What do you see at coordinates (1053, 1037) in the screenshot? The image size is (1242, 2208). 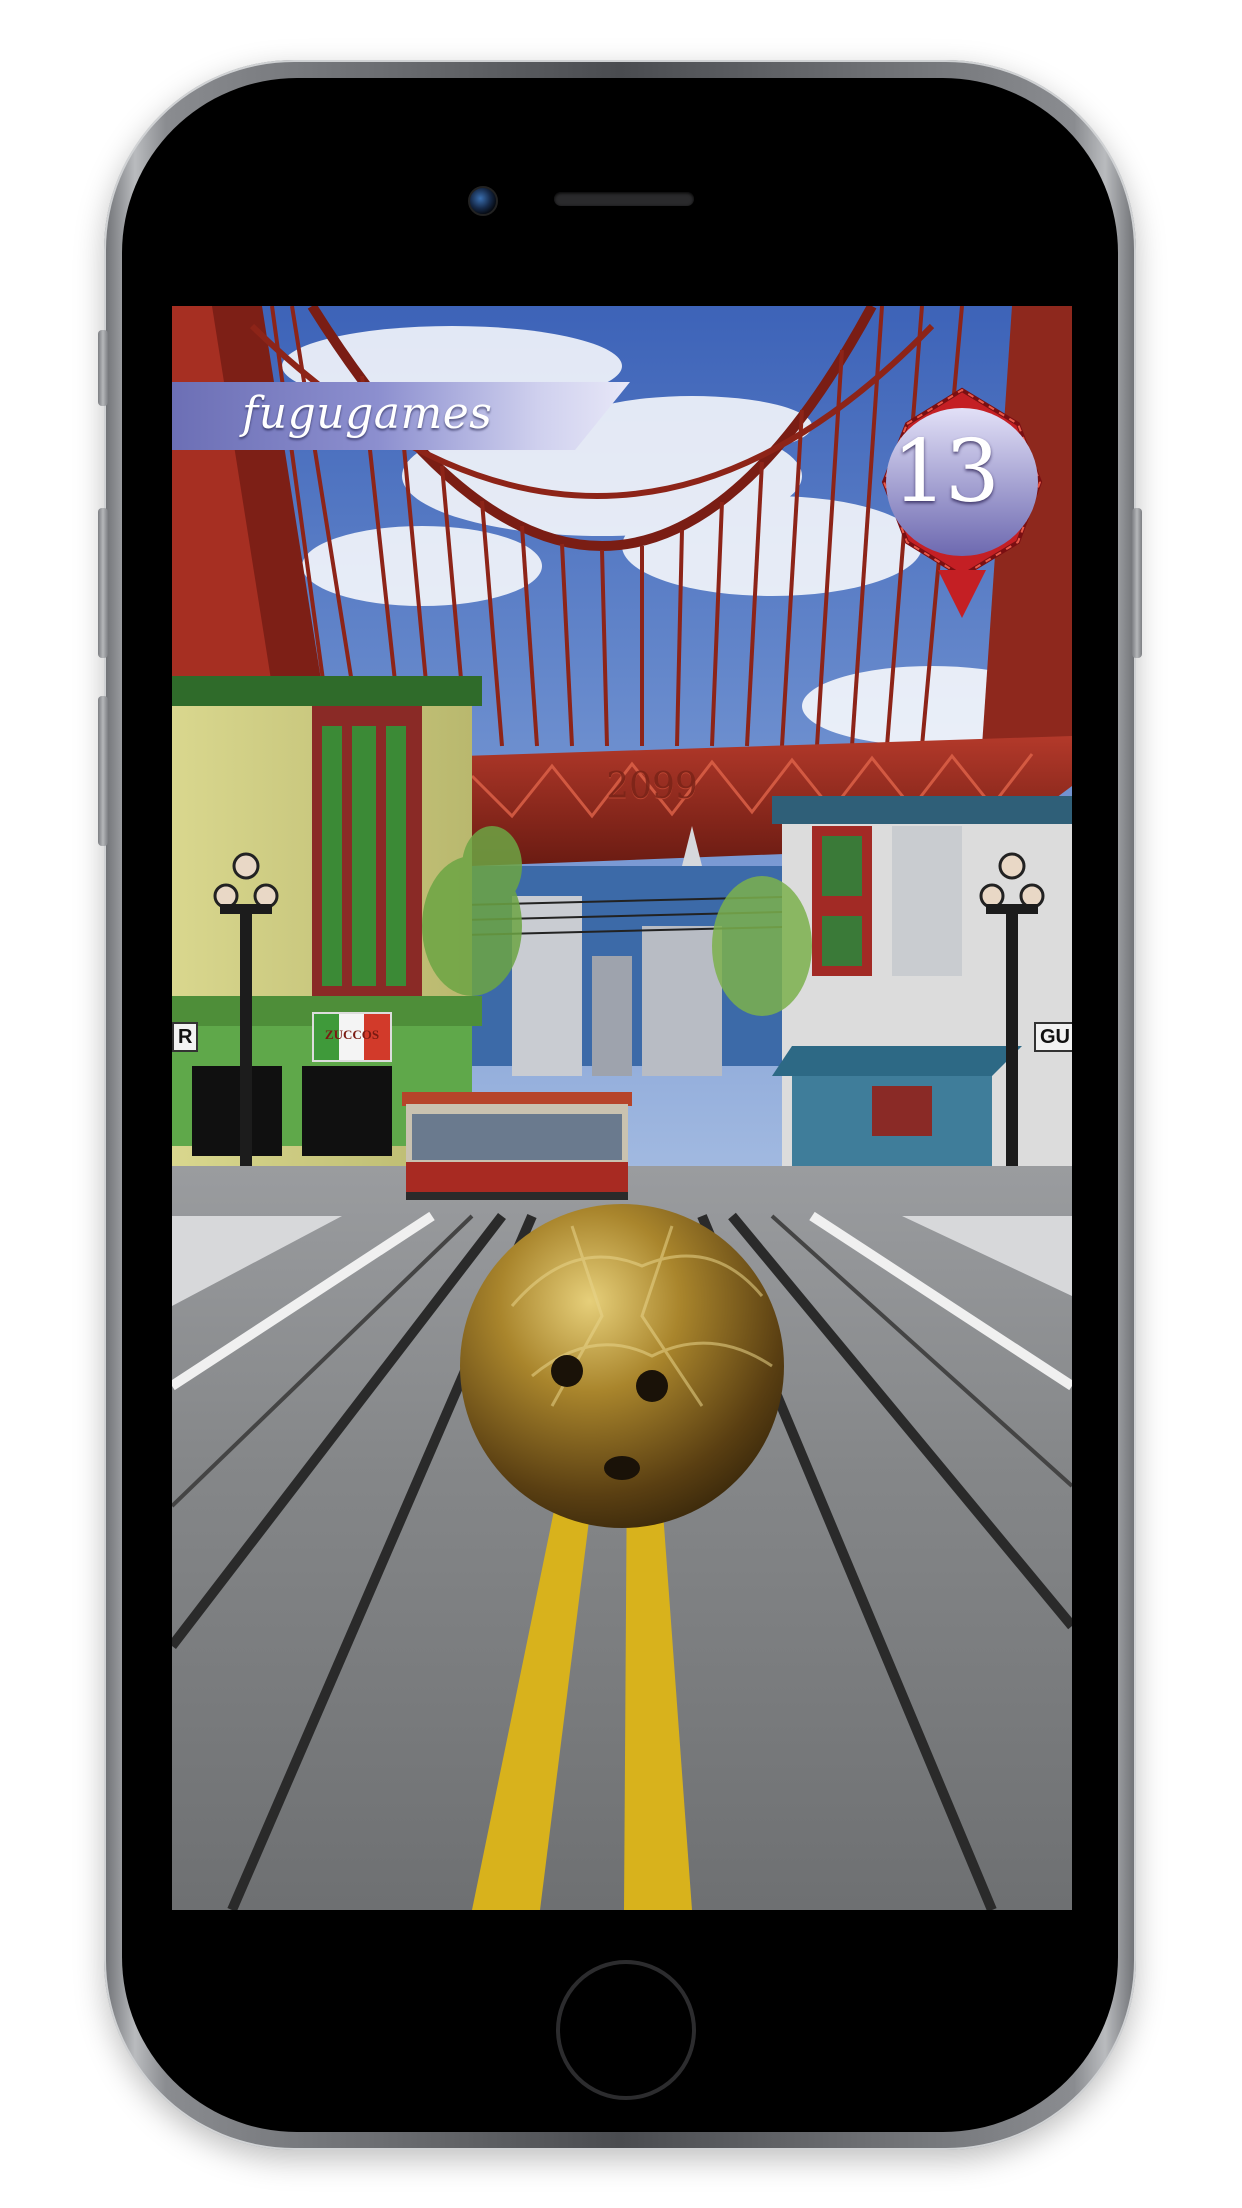 I see `shop-sign-right: GU` at bounding box center [1053, 1037].